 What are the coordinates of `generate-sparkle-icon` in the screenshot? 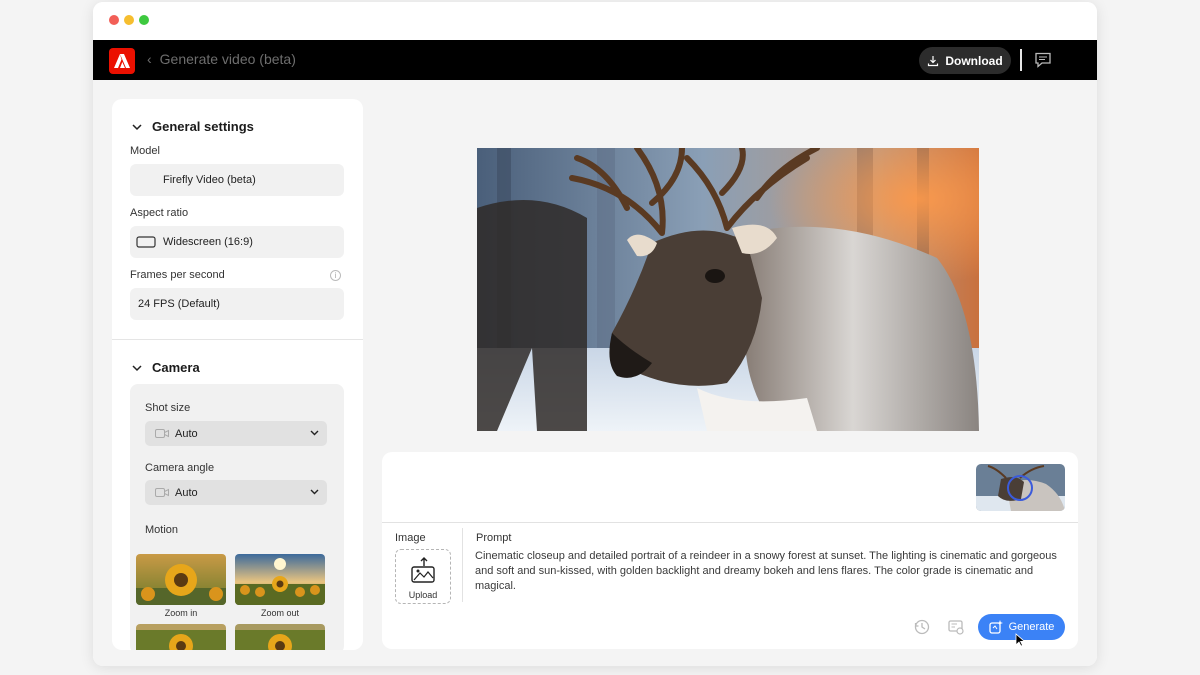 It's located at (995, 627).